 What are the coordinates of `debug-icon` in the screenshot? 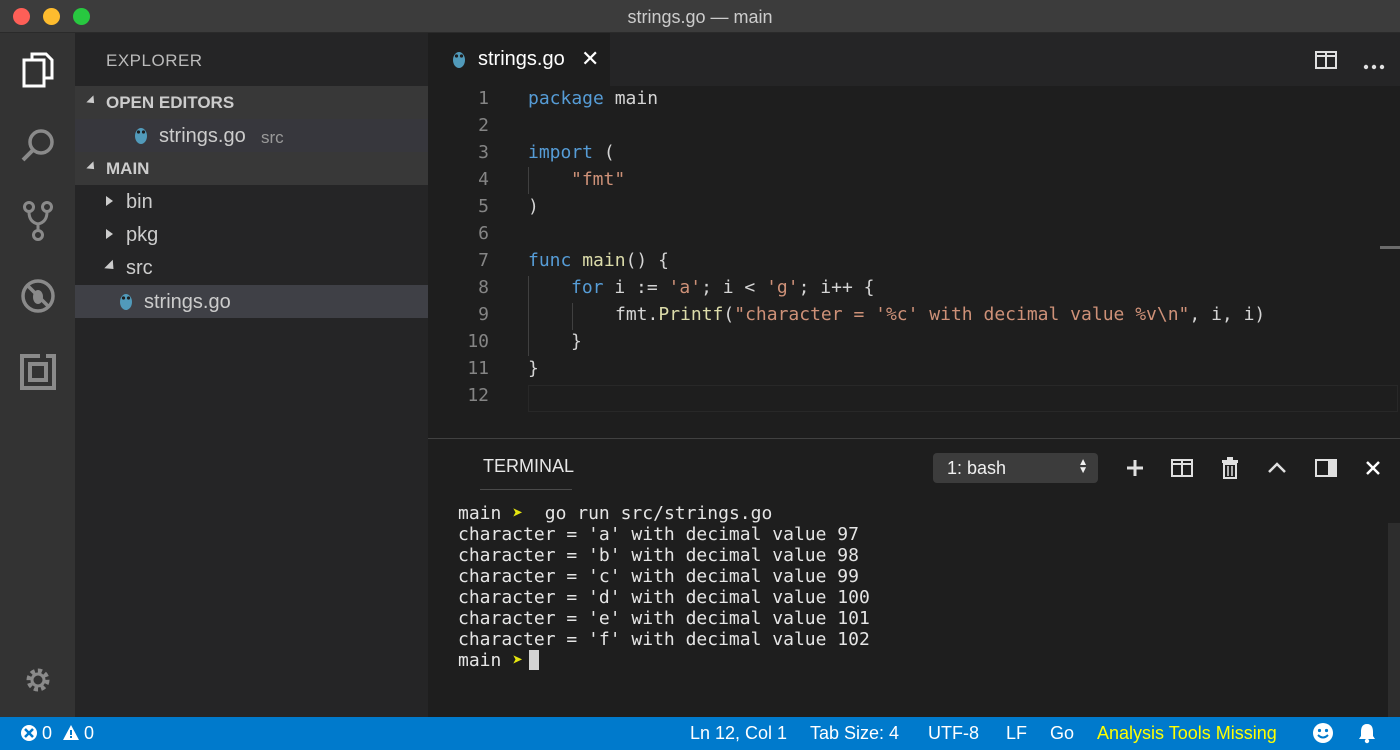 It's located at (38, 296).